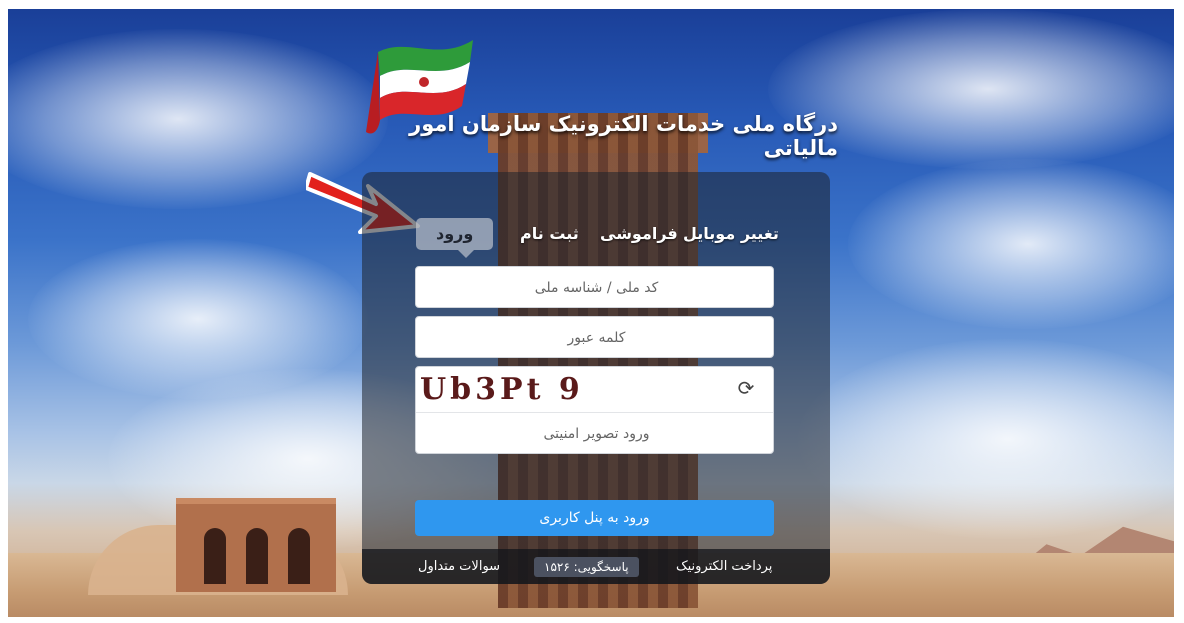 The width and height of the screenshot is (1184, 623). What do you see at coordinates (502, 389) in the screenshot?
I see `captcha-image: Ub3Pt 9` at bounding box center [502, 389].